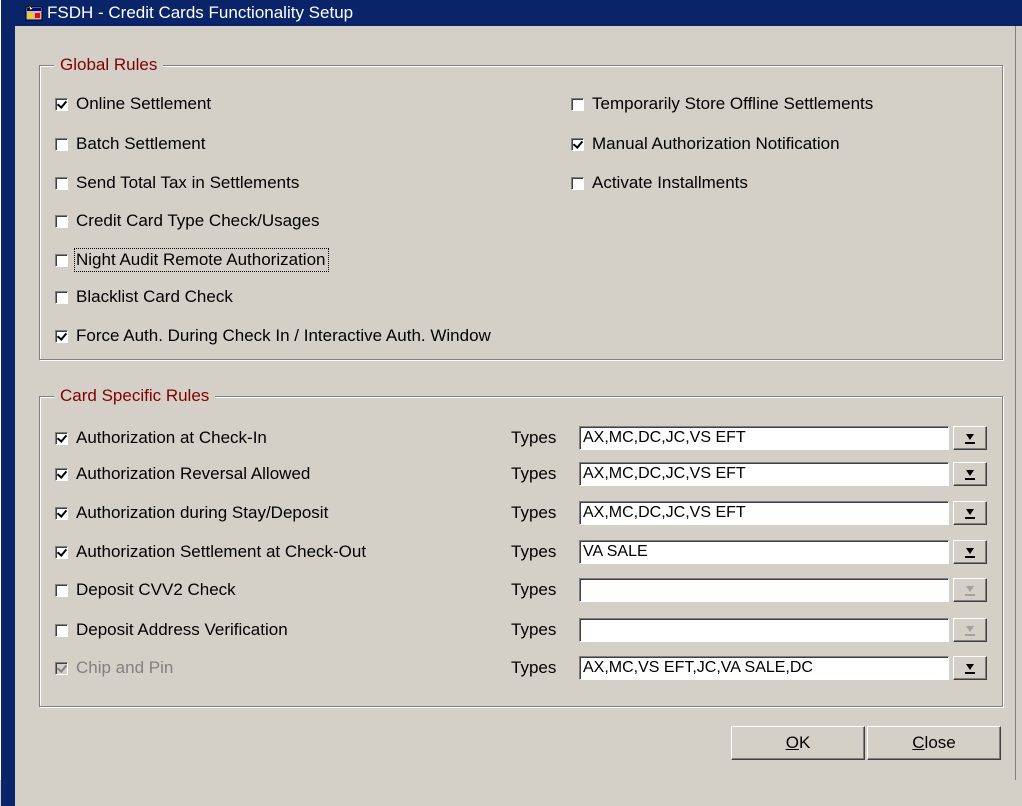  Describe the element at coordinates (171, 437) in the screenshot. I see `auth-check-in-label: Authorization at Check-In` at that location.